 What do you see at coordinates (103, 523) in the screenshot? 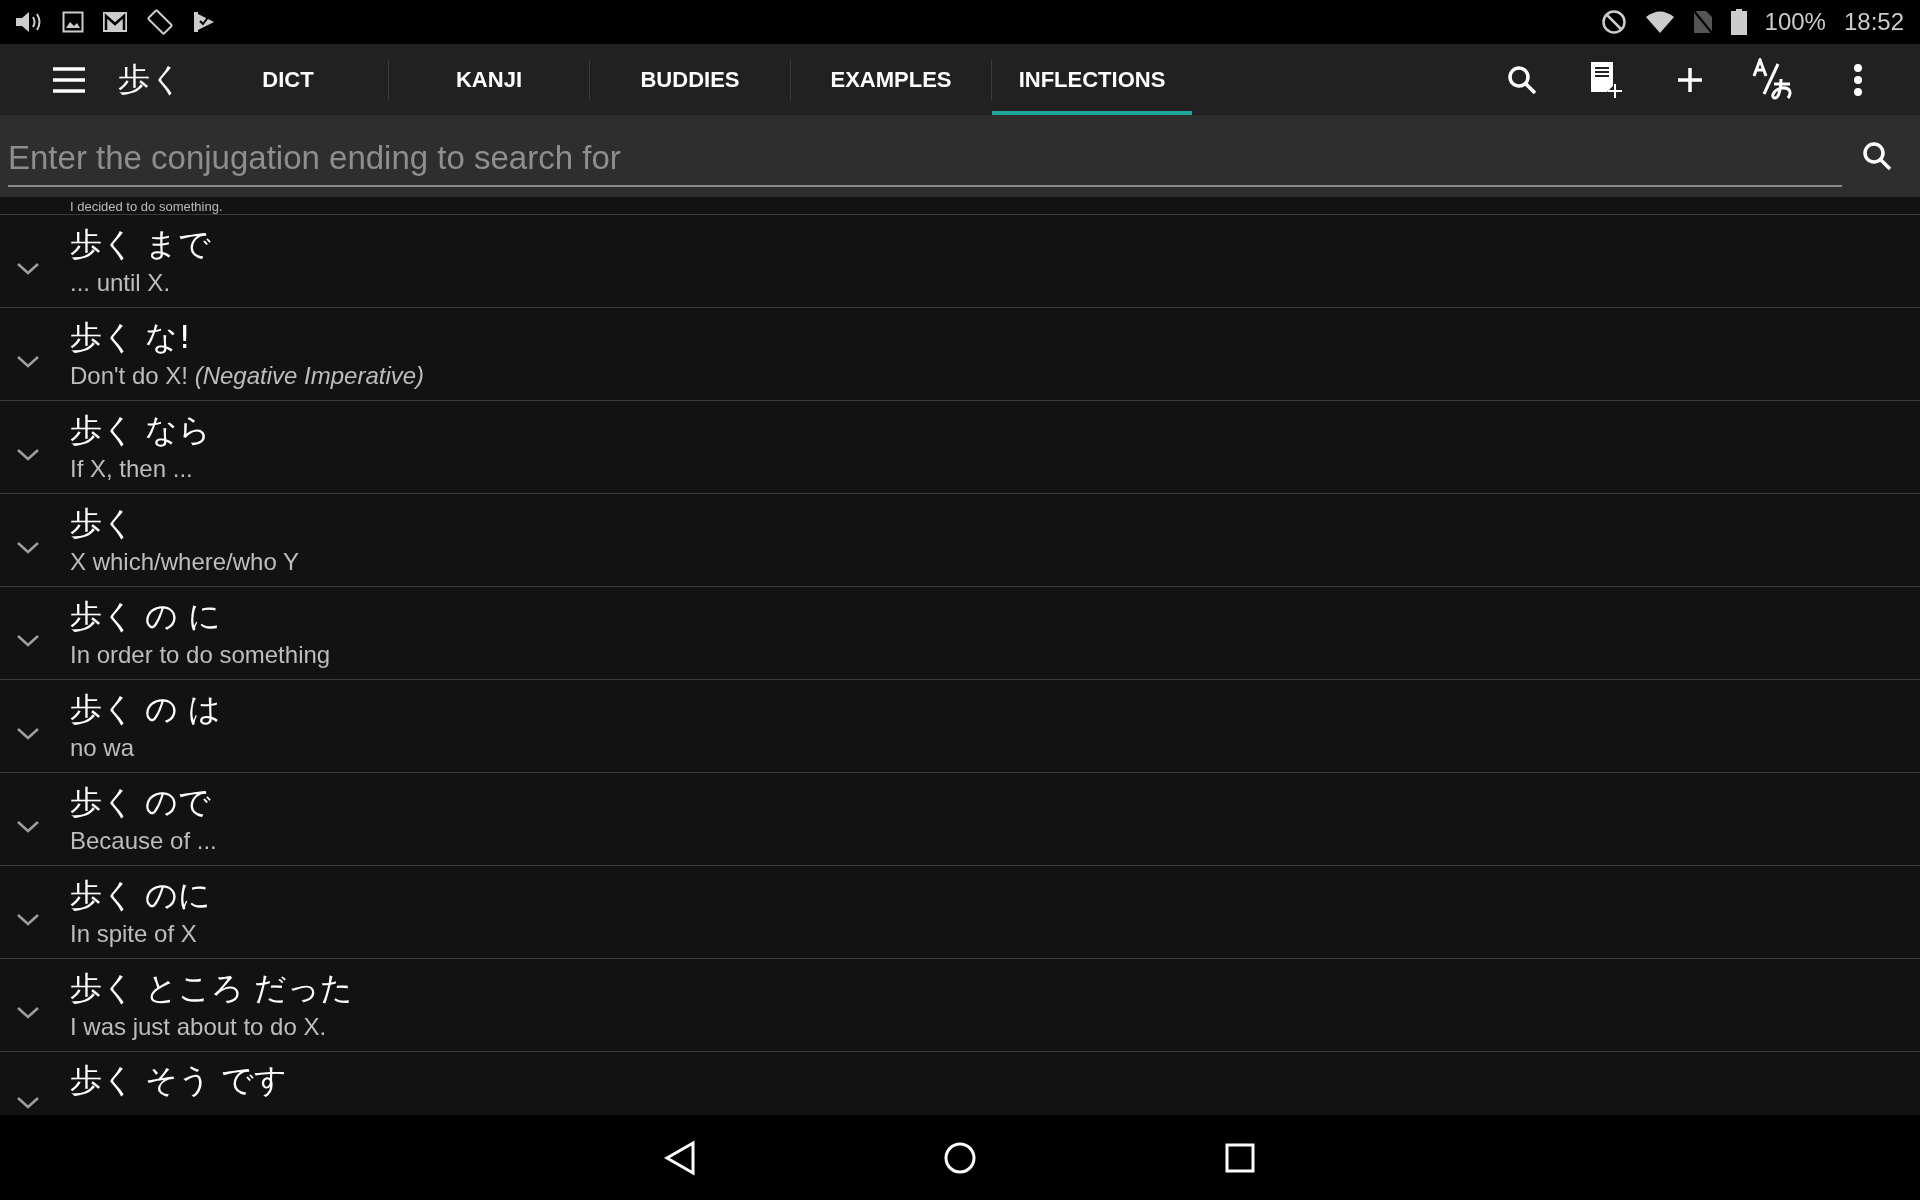
I see `inflection-title: 歩く` at bounding box center [103, 523].